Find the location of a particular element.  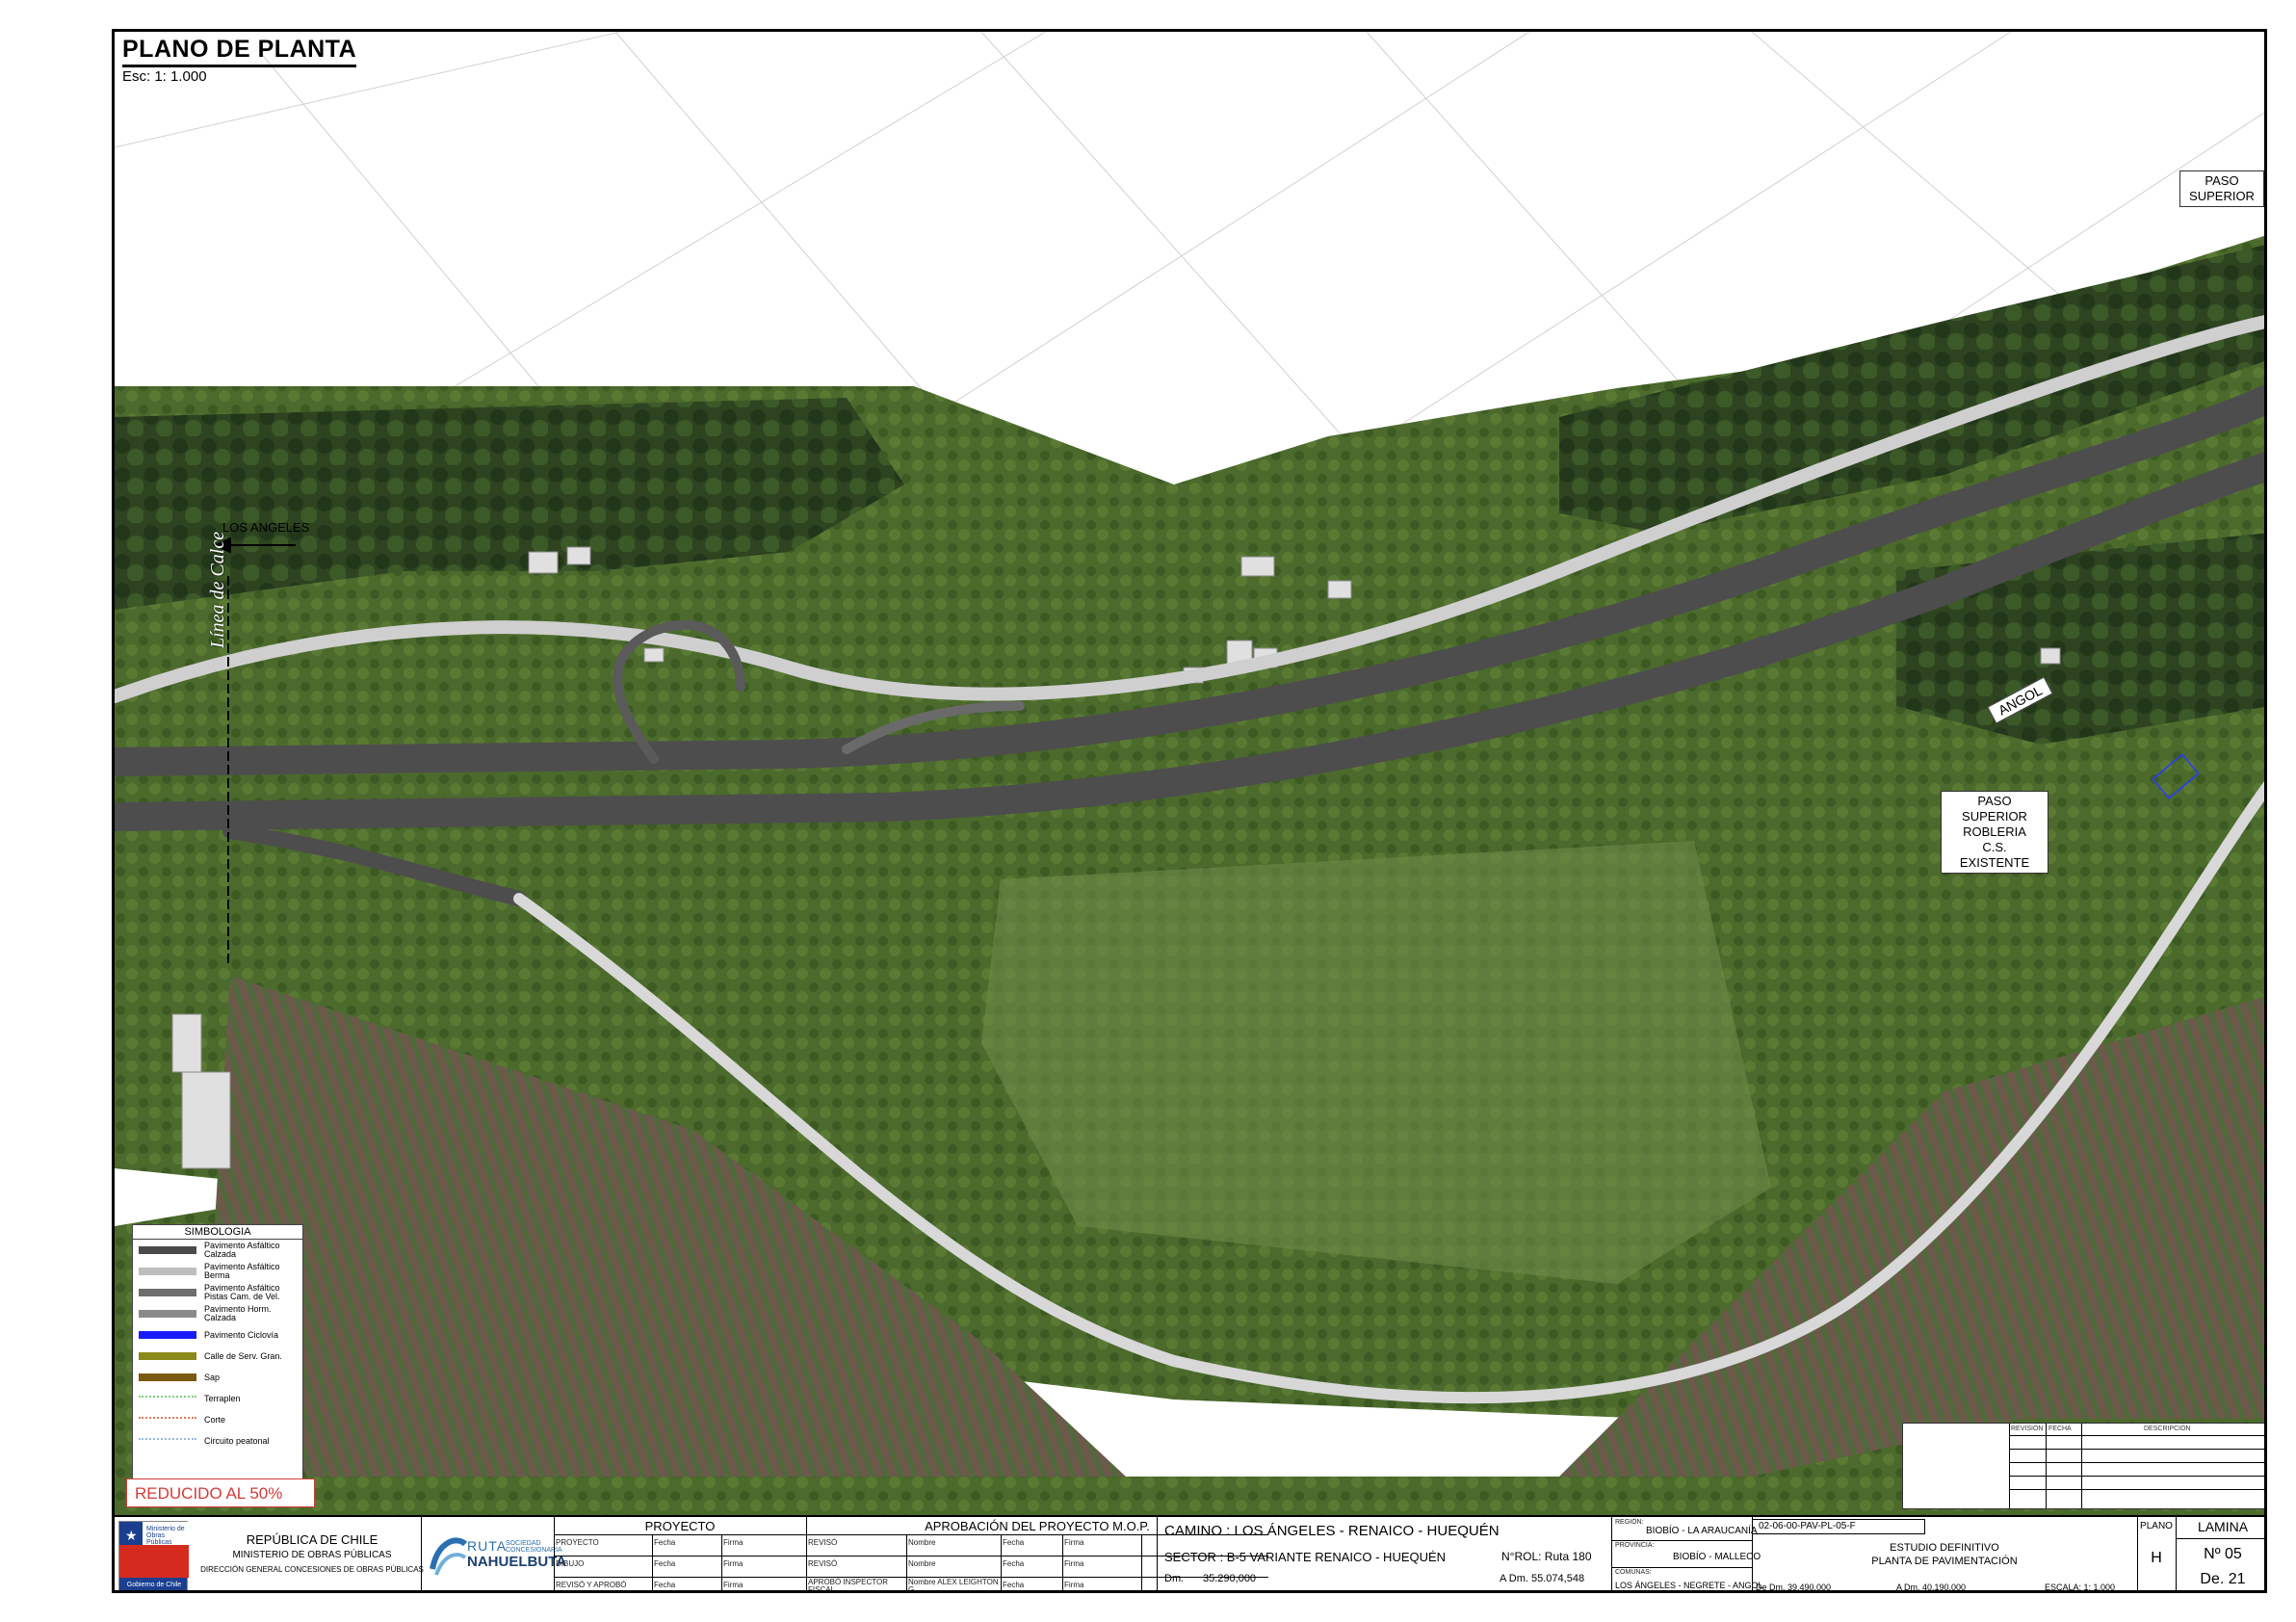

legend-item: Pavimento Ciclovía is located at coordinates (217, 1335).